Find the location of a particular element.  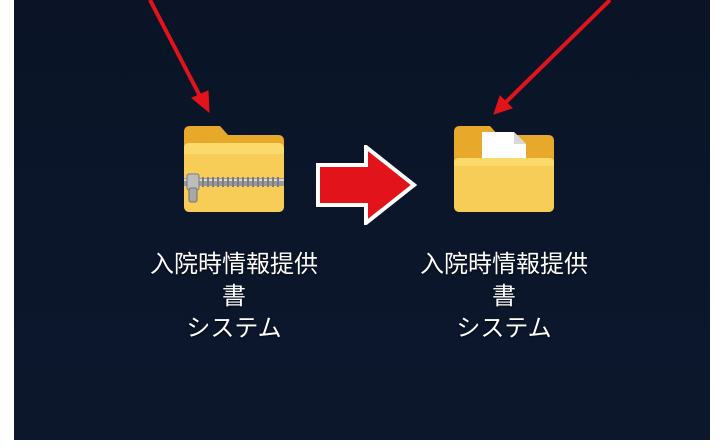

right-arrow-icon is located at coordinates (366, 185).